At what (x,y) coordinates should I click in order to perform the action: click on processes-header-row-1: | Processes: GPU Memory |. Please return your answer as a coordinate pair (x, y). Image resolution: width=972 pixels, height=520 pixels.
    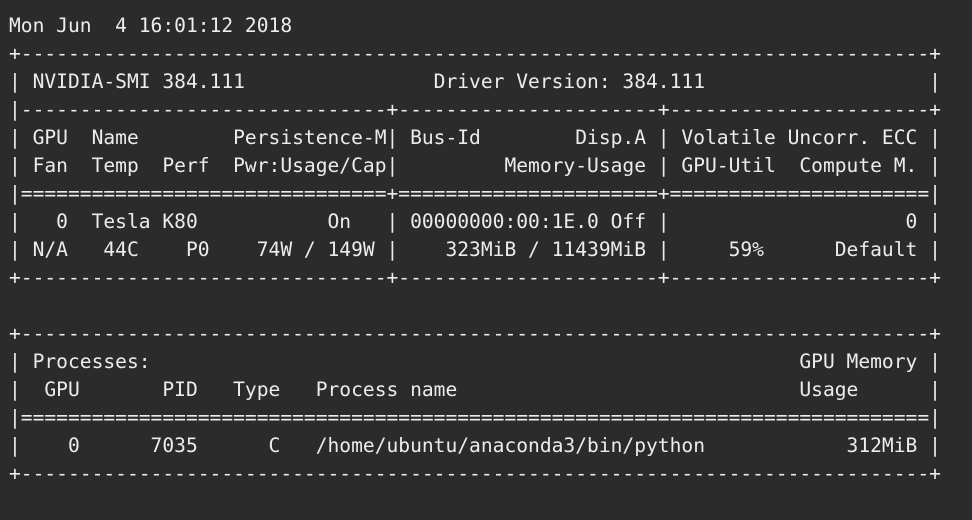
    Looking at the image, I should click on (475, 361).